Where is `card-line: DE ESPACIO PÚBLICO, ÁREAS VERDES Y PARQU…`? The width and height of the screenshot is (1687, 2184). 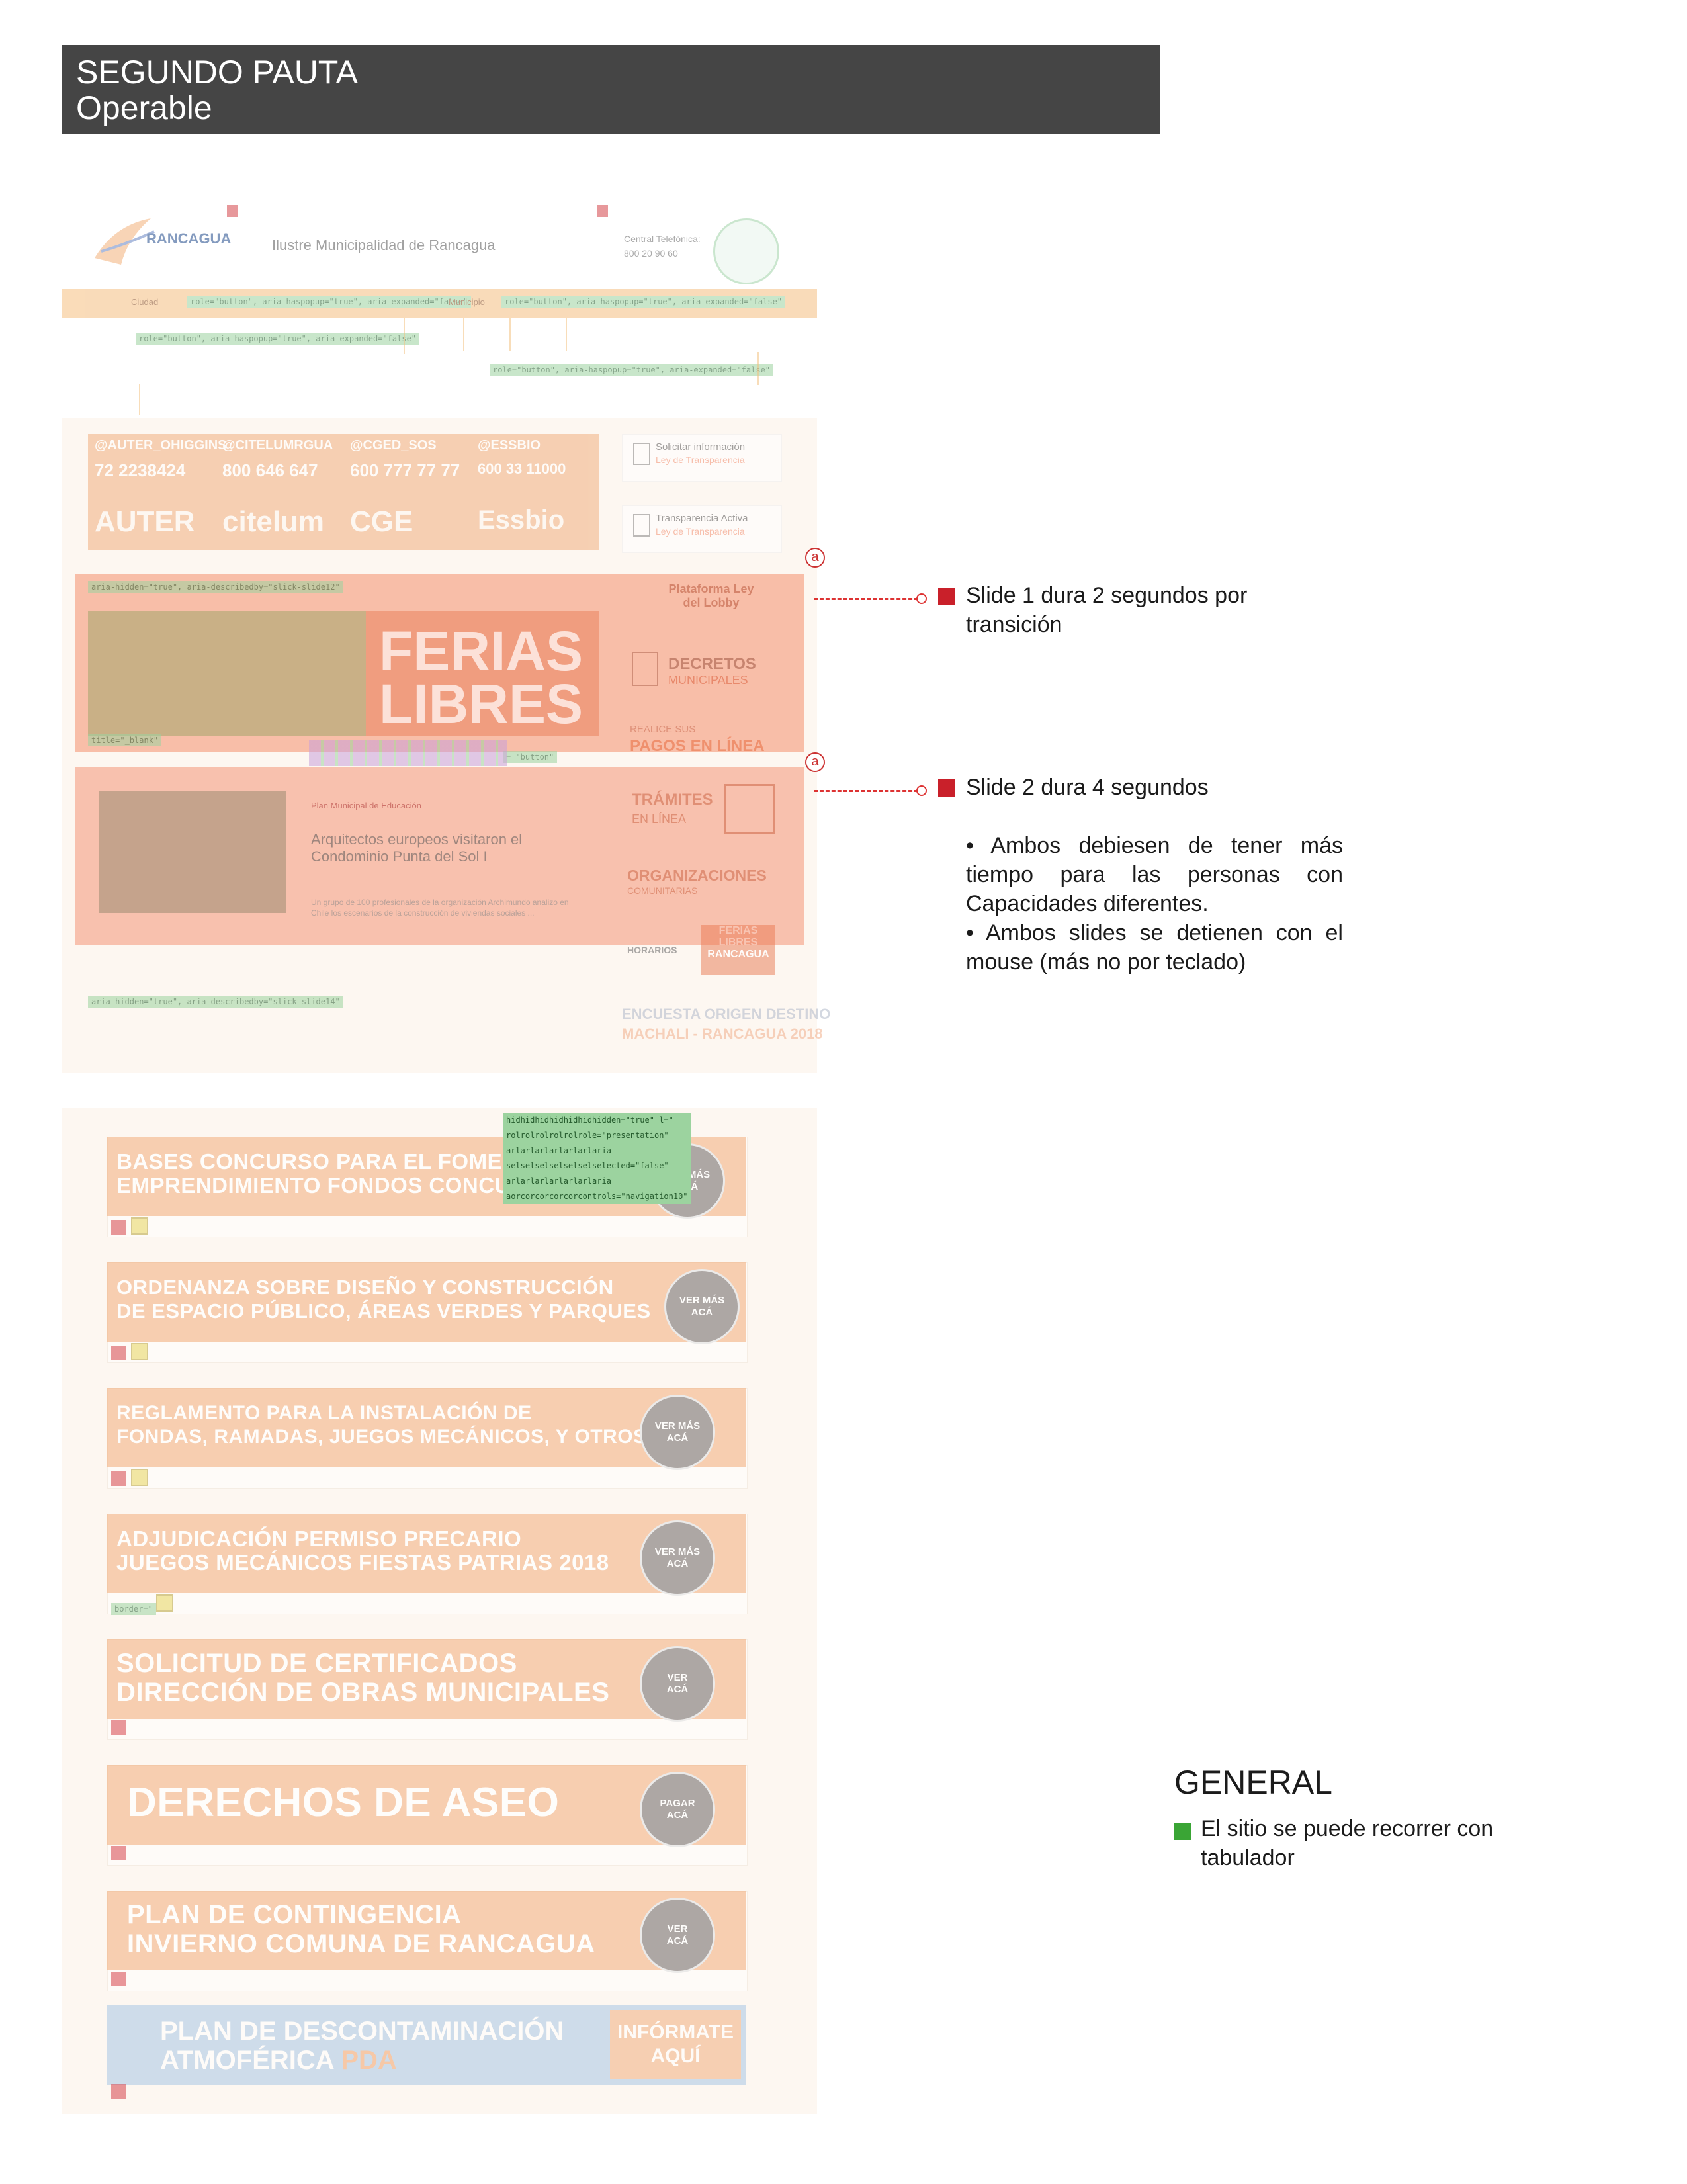
card-line: DE ESPACIO PÚBLICO, ÁREAS VERDES Y PARQU… is located at coordinates (383, 1311).